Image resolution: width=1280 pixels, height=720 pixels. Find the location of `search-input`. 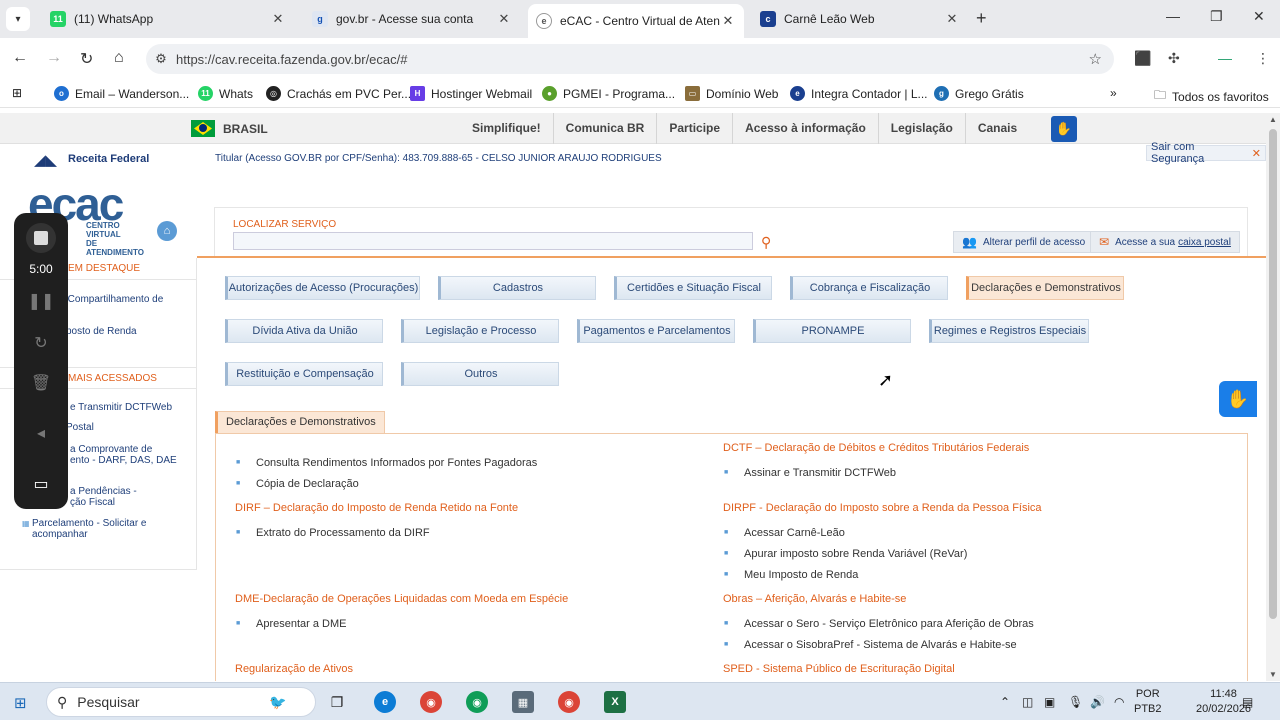

search-input is located at coordinates (493, 241).